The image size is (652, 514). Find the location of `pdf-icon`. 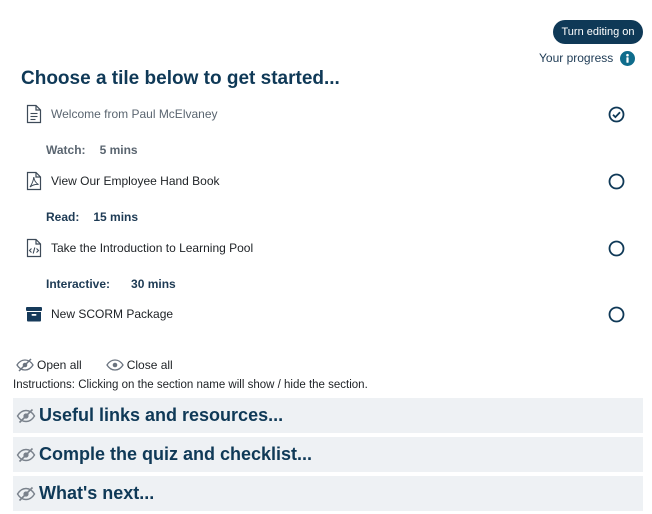

pdf-icon is located at coordinates (34, 181).